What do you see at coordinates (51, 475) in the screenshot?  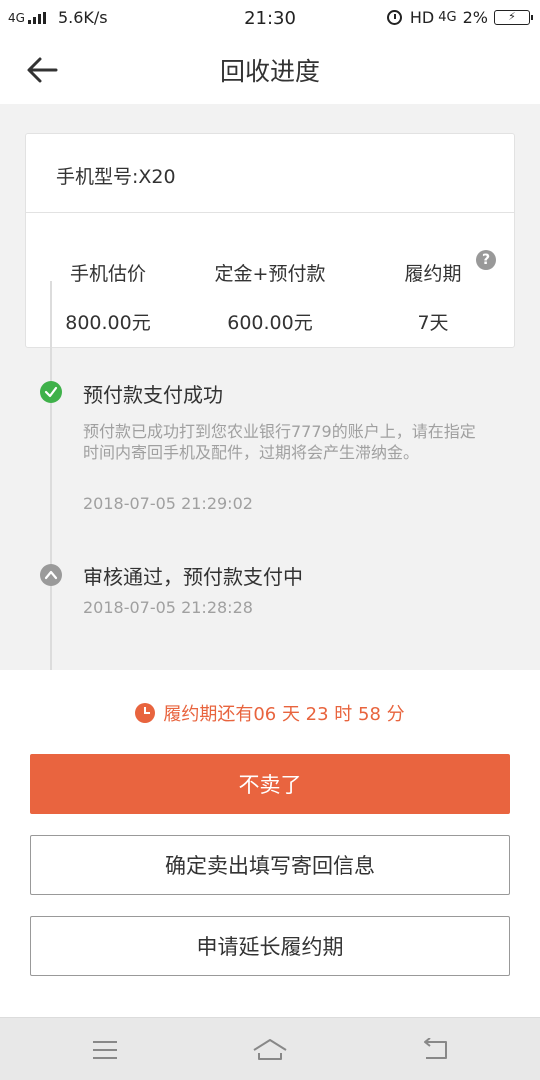 I see `timeline-line` at bounding box center [51, 475].